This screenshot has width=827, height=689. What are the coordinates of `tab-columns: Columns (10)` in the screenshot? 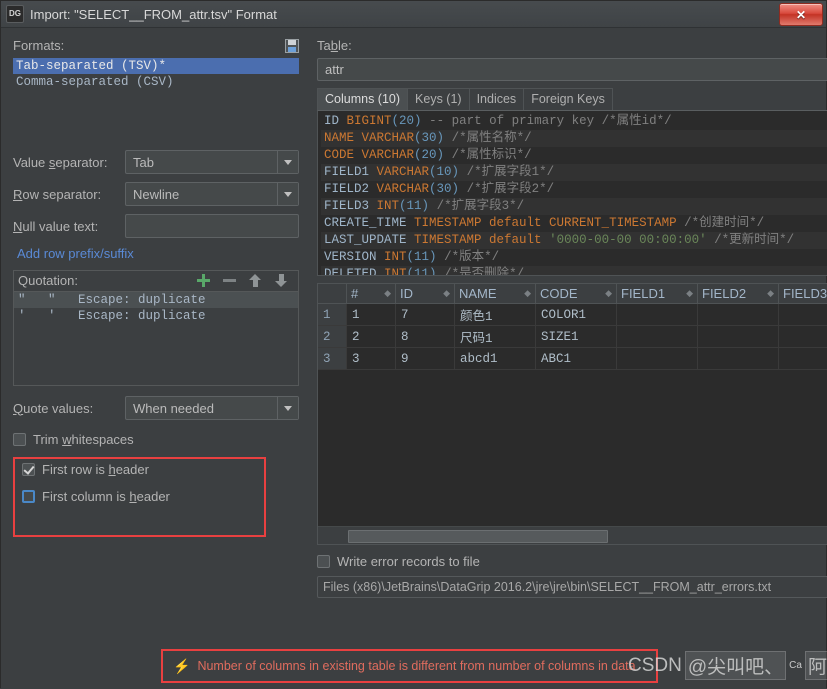 It's located at (362, 99).